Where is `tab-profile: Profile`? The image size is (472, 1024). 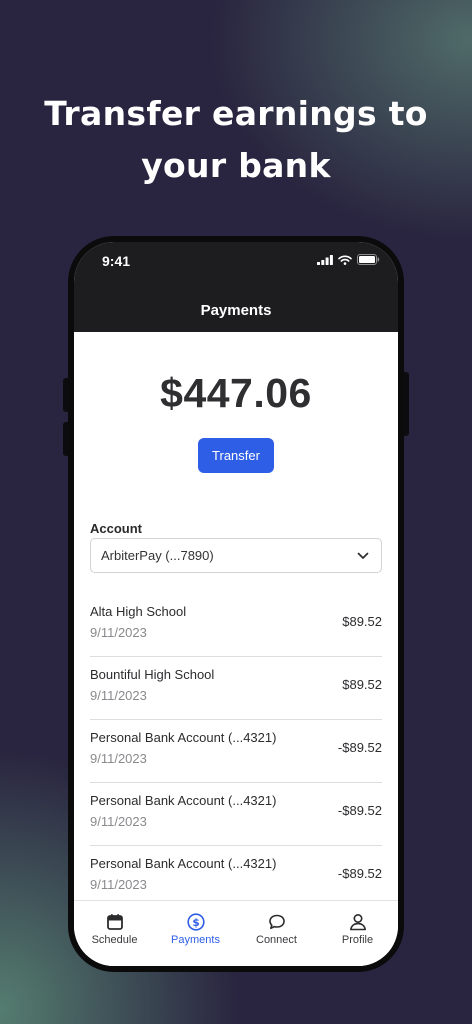
tab-profile: Profile is located at coordinates (357, 933).